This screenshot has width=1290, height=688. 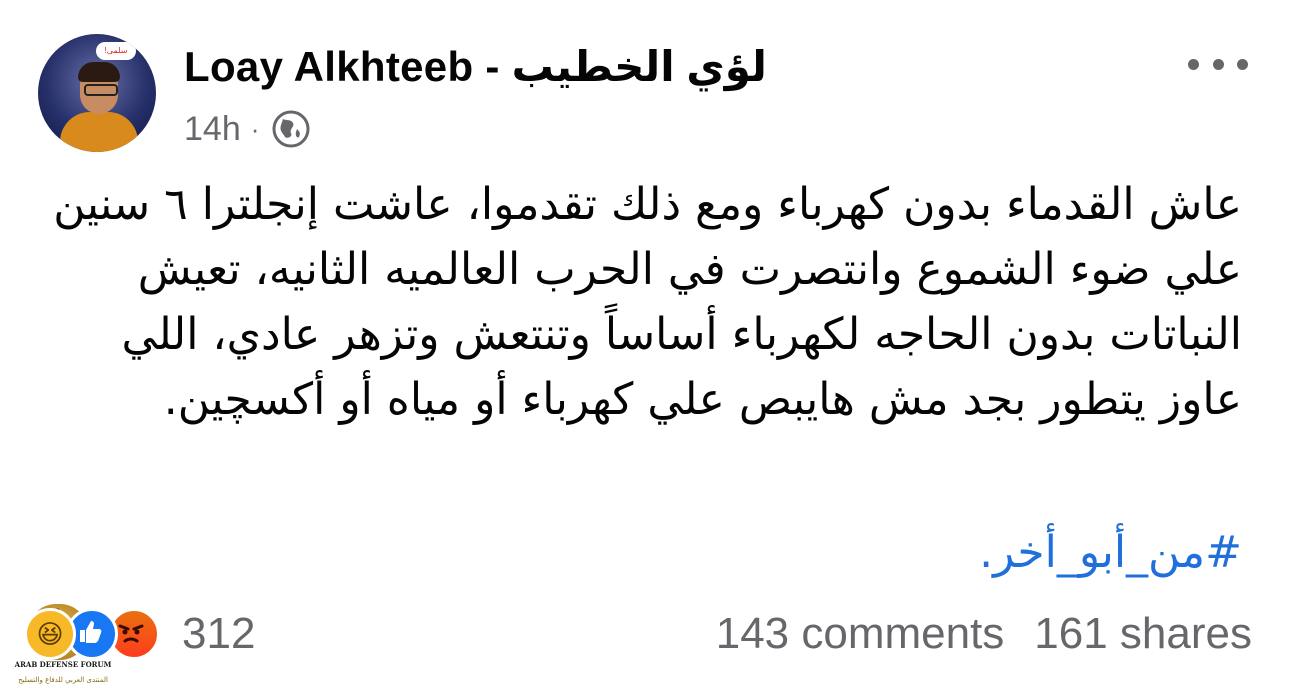 What do you see at coordinates (291, 129) in the screenshot?
I see `globe-icon` at bounding box center [291, 129].